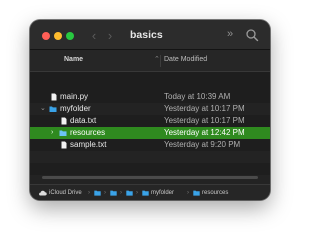  What do you see at coordinates (150, 157) in the screenshot?
I see `empty-row` at bounding box center [150, 157].